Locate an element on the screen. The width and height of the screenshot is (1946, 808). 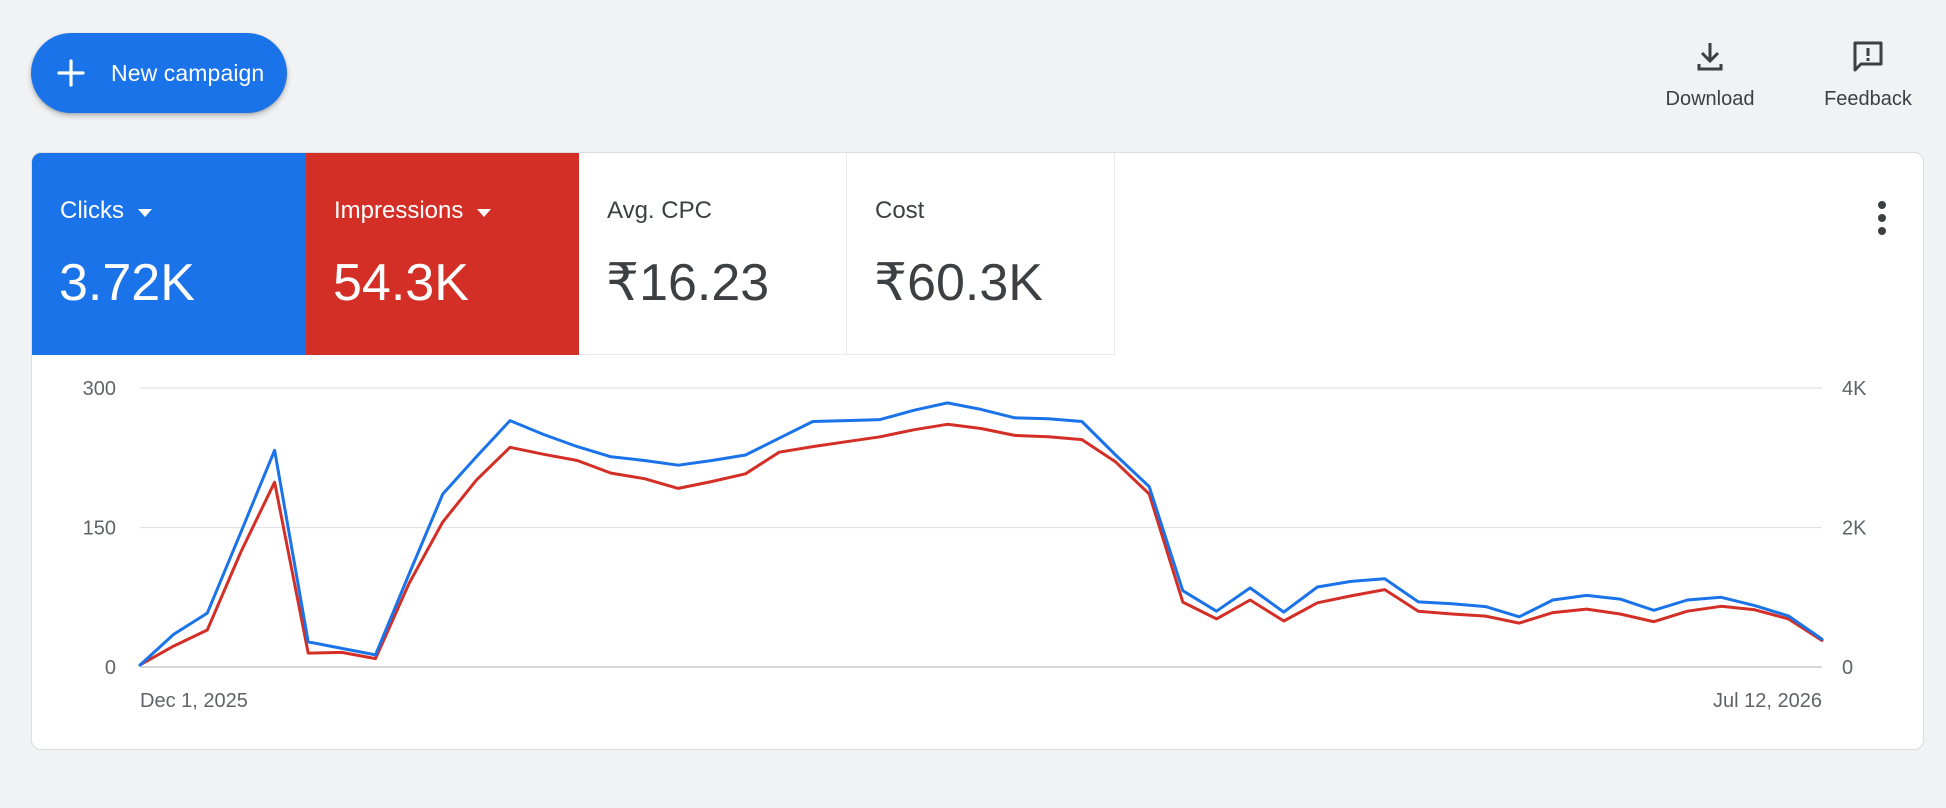
more-vert-icon is located at coordinates (1882, 218).